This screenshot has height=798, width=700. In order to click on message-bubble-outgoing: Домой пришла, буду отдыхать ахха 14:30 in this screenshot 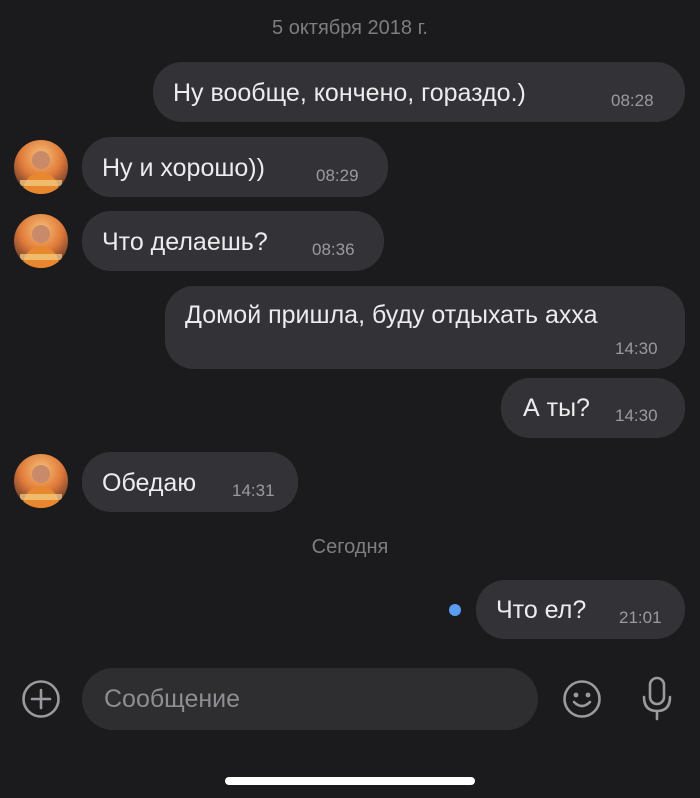, I will do `click(425, 327)`.